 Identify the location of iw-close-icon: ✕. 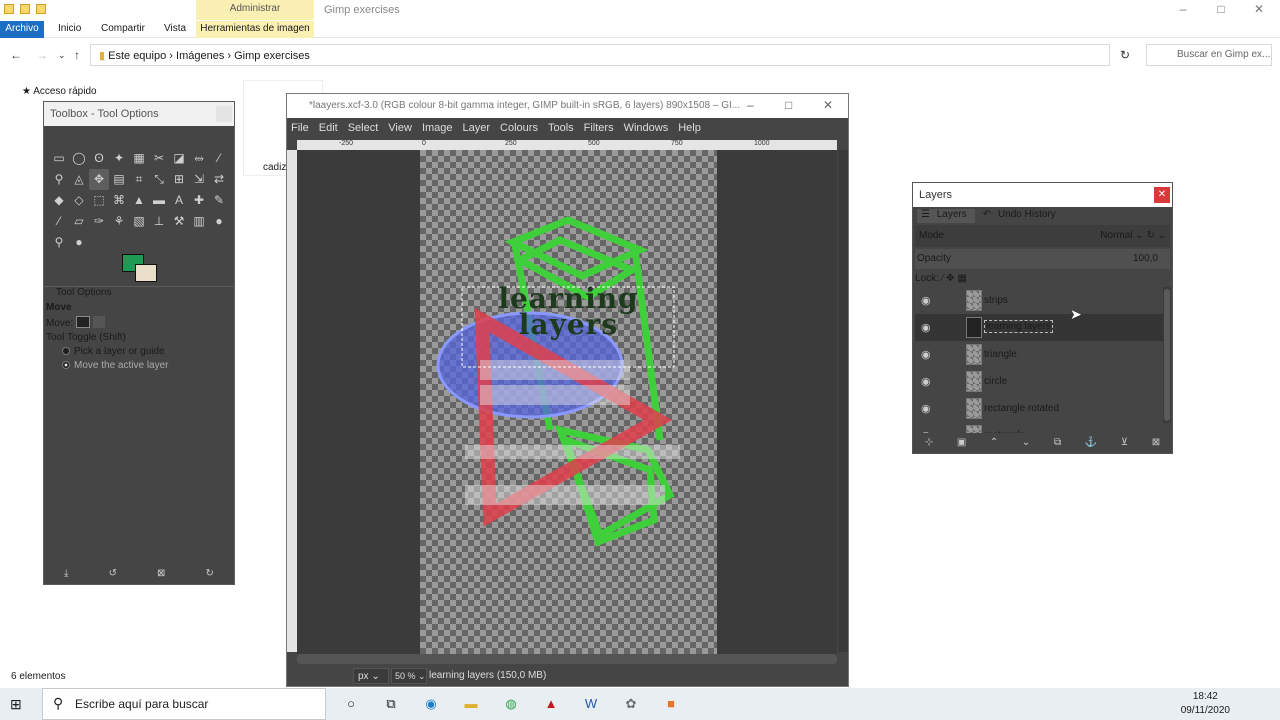
(828, 105).